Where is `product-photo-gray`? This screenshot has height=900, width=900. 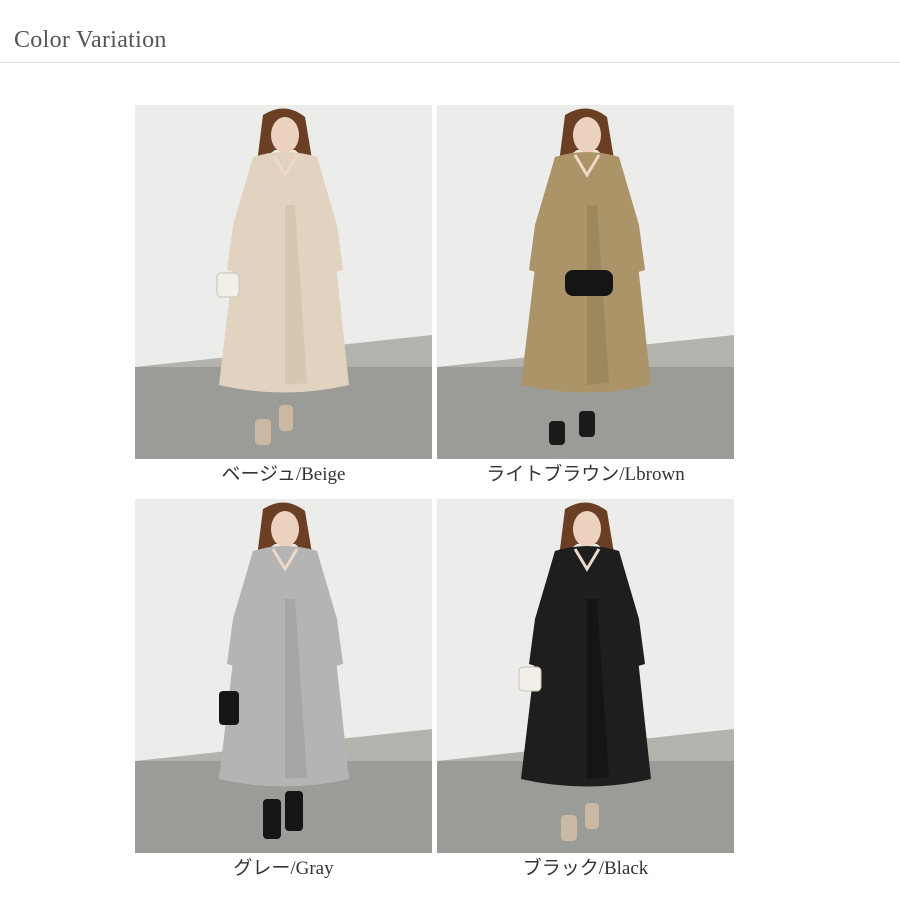 product-photo-gray is located at coordinates (283, 676).